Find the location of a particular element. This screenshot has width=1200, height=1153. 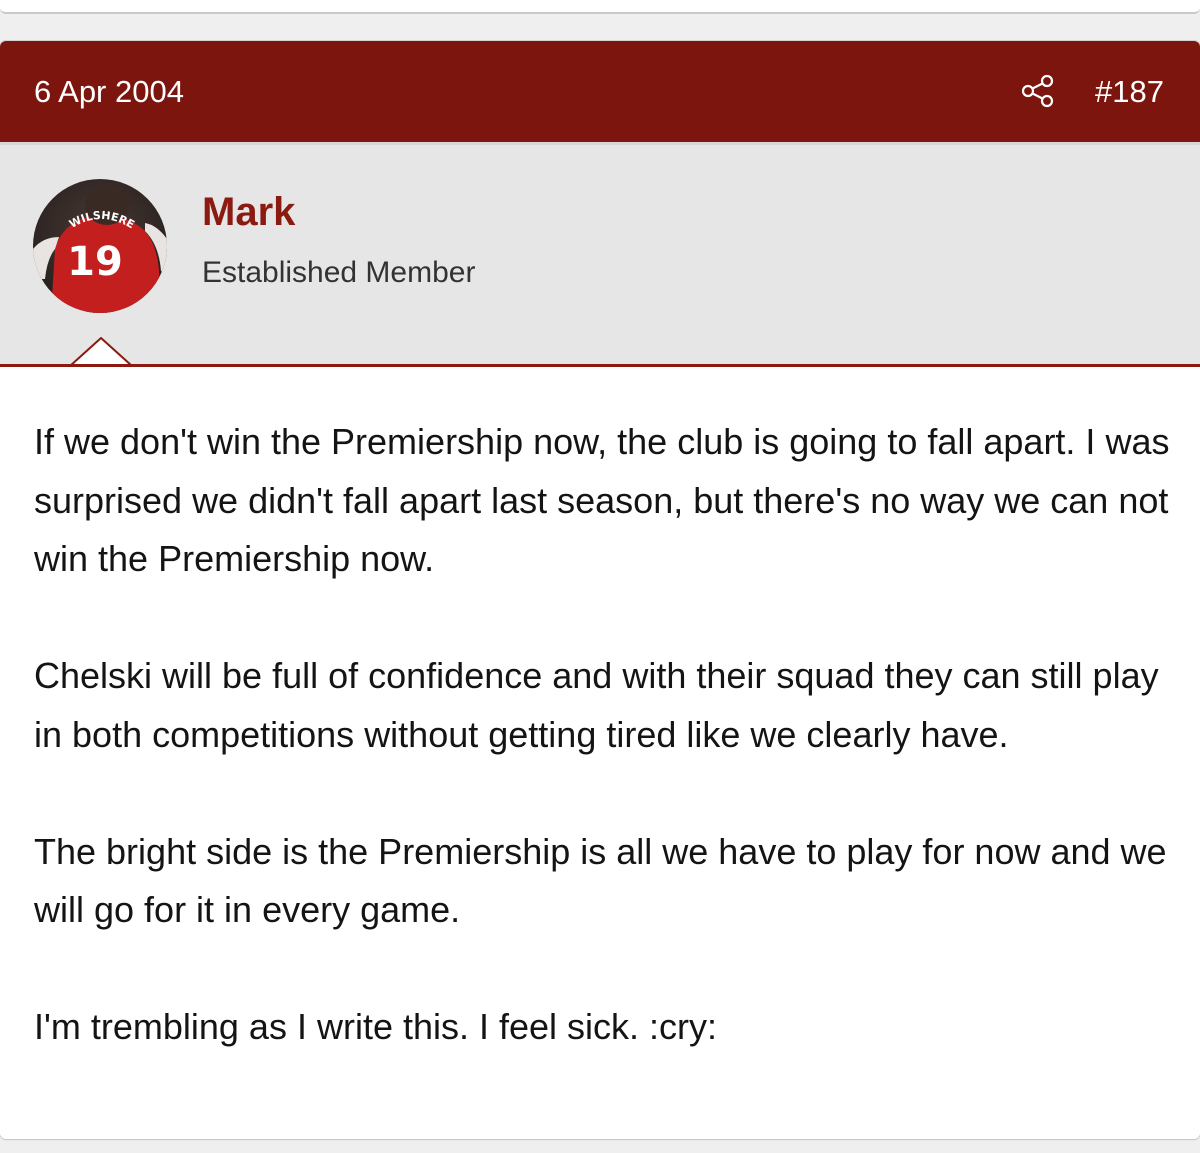

avatar-image: WILSHERE 19 is located at coordinates (100, 249).